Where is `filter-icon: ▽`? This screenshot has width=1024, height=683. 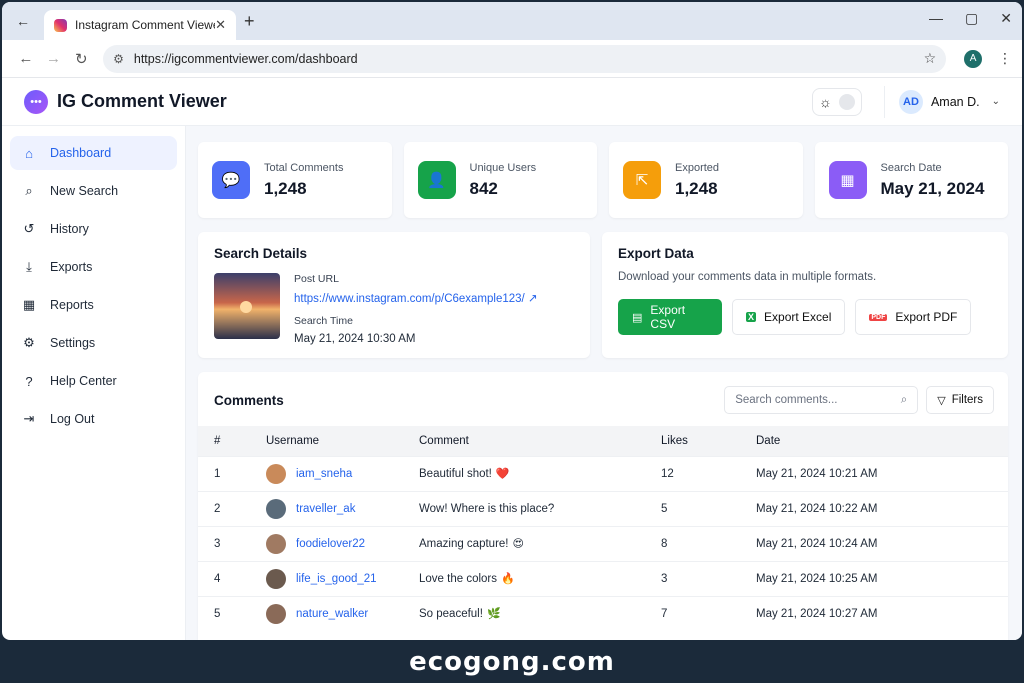
filter-icon: ▽ is located at coordinates (941, 400).